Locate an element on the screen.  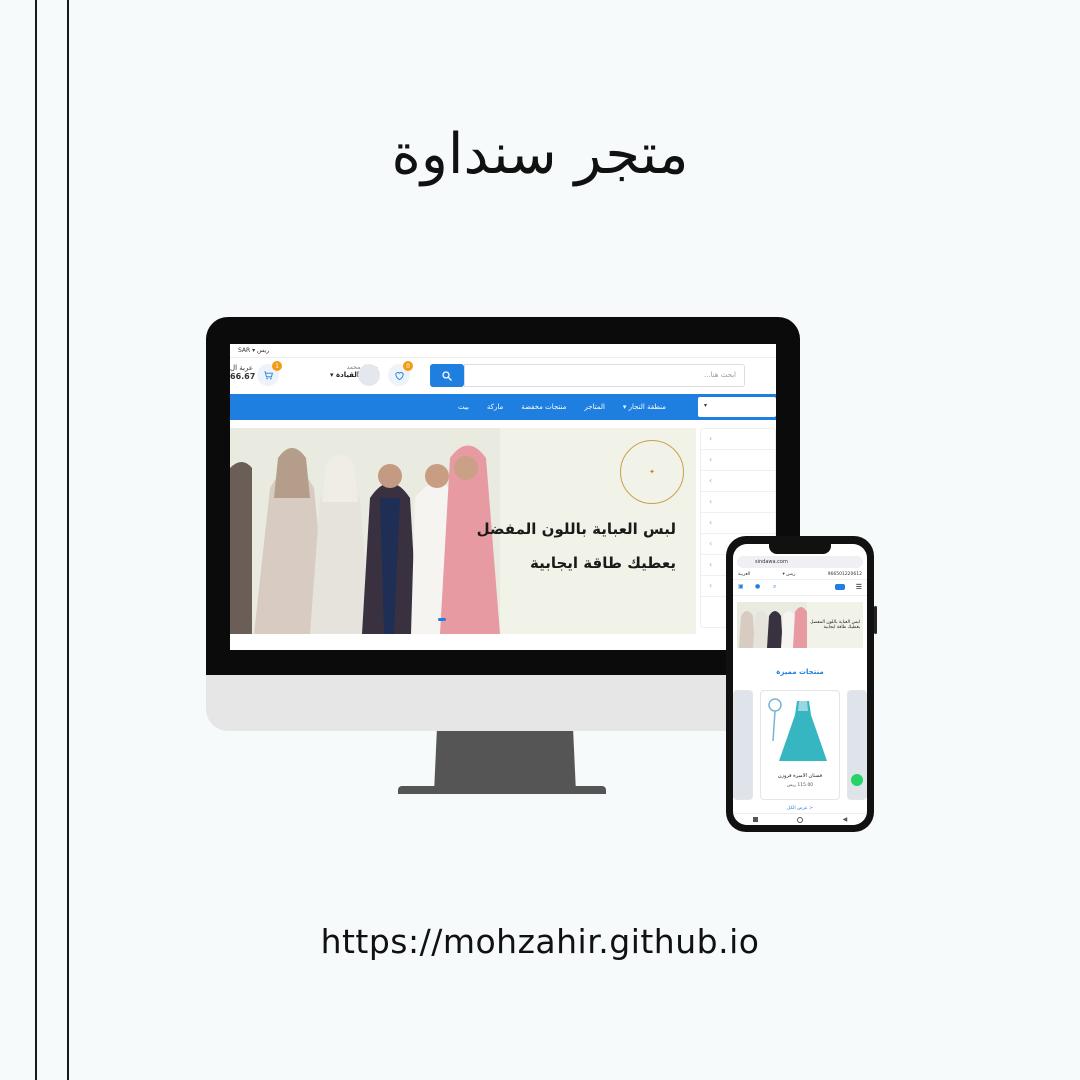
phone-notch is located at coordinates (800, 549).